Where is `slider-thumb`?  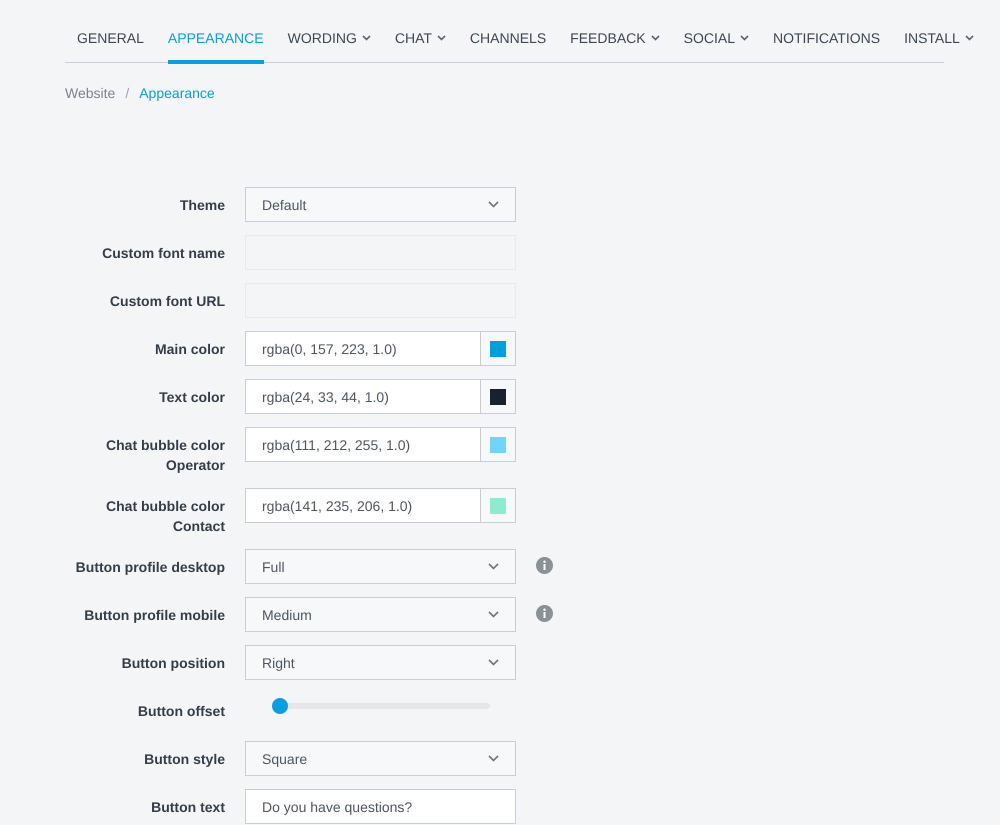 slider-thumb is located at coordinates (280, 706).